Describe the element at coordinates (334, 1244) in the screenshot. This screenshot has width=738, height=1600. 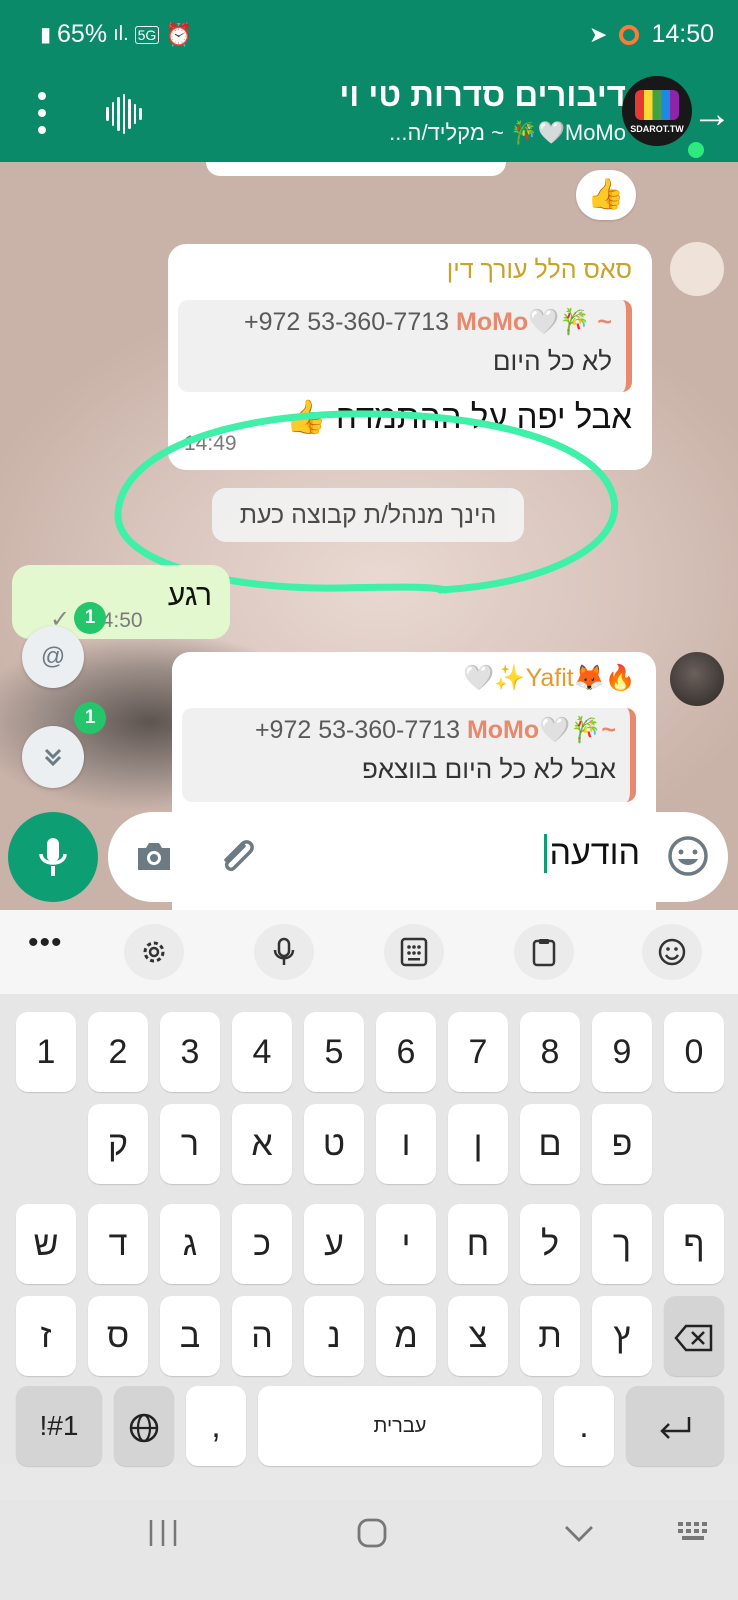
I see `key-letter: ע` at that location.